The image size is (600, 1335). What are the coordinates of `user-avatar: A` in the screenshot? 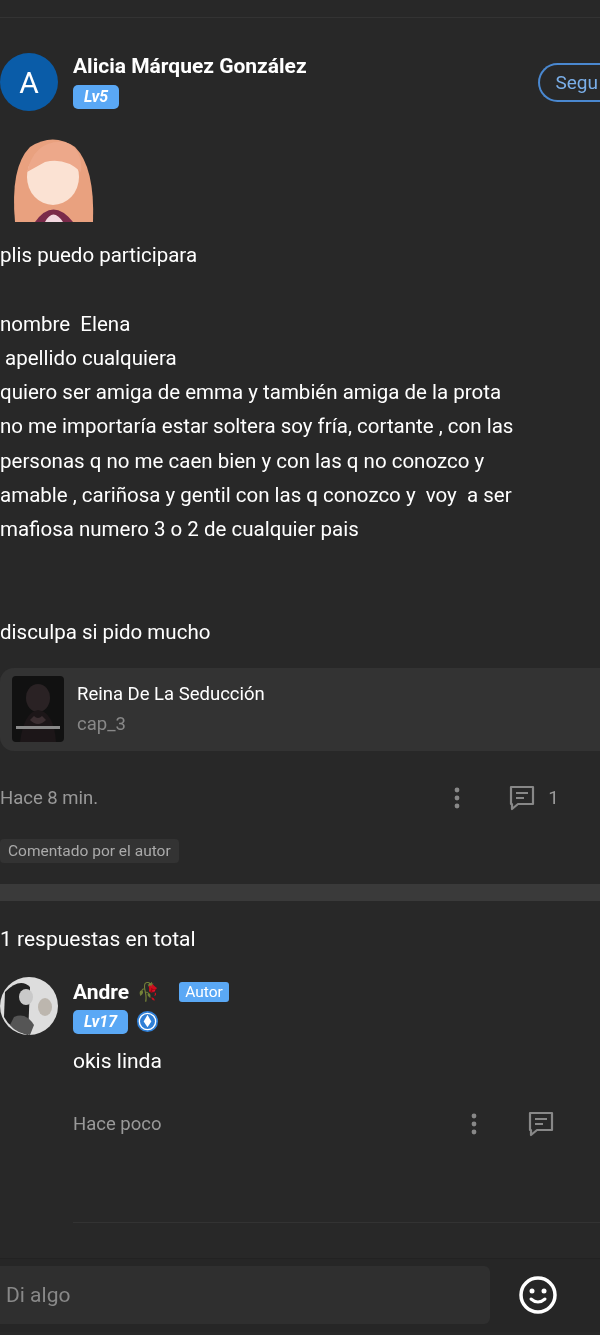 It's located at (29, 82).